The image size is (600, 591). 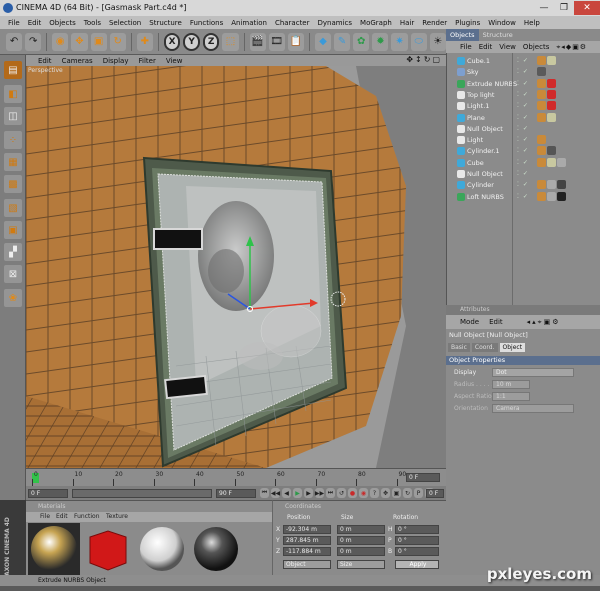 What do you see at coordinates (523, 151) in the screenshot?
I see `object-list-item: Cylinder.1 ⁚ ✓` at bounding box center [523, 151].